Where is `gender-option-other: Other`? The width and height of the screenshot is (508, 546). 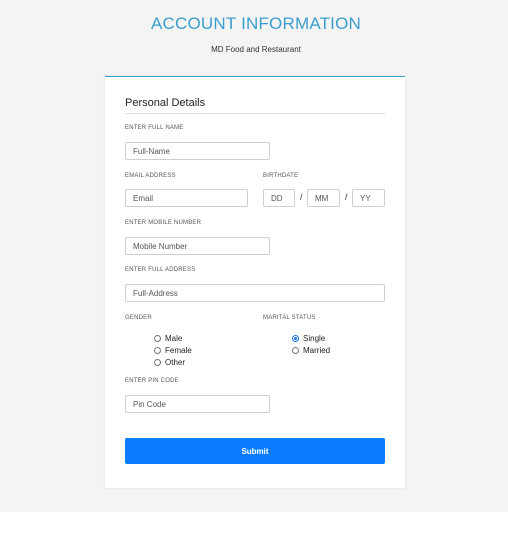 gender-option-other: Other is located at coordinates (169, 362).